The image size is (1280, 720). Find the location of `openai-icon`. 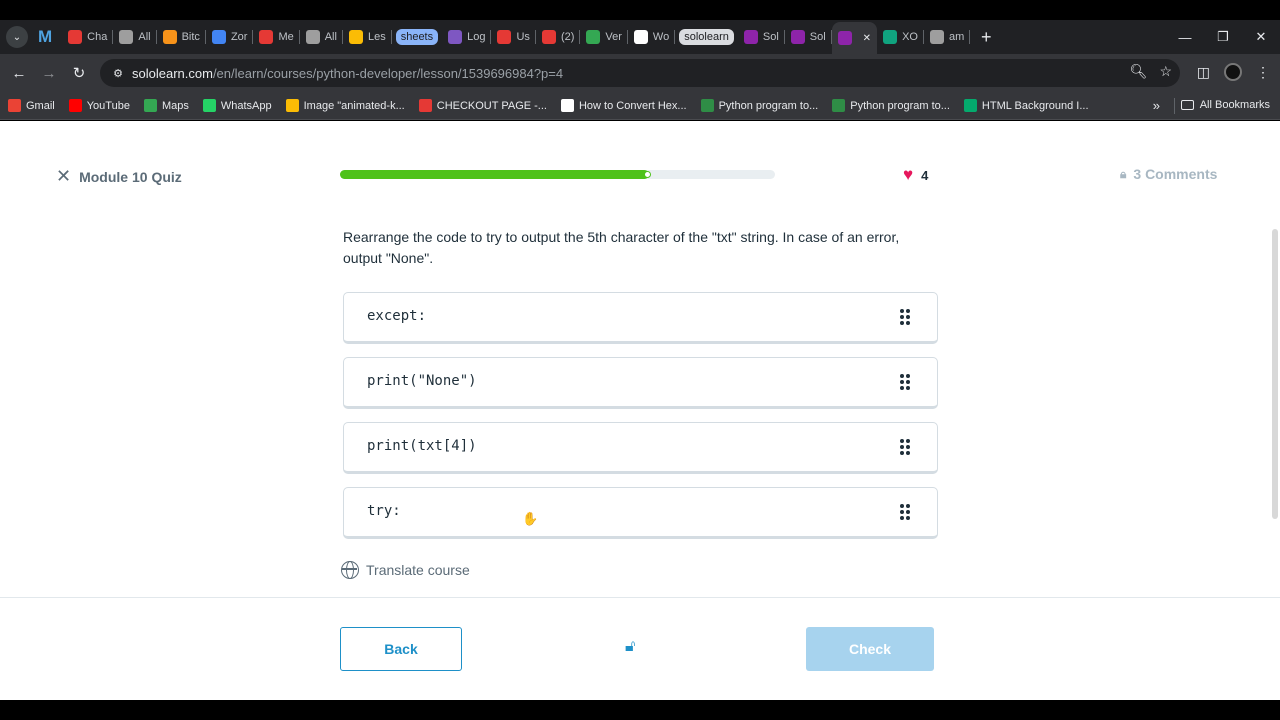

openai-icon is located at coordinates (126, 37).